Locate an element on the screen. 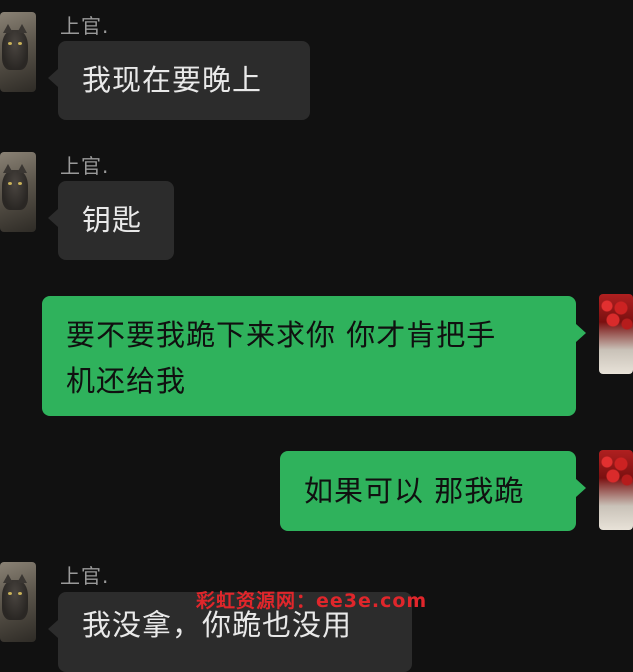 Image resolution: width=633 pixels, height=672 pixels. message-text: 钥匙 is located at coordinates (112, 220).